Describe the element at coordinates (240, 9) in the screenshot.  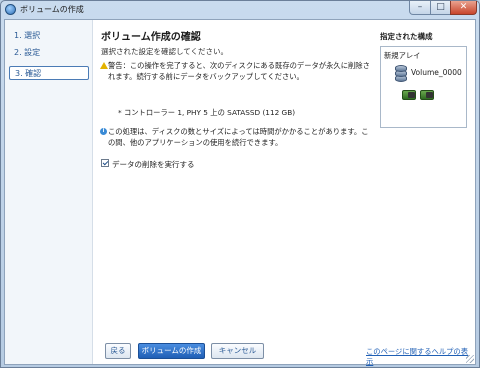
I see `title-bar: ボリュームの作成 – □ ✕` at that location.